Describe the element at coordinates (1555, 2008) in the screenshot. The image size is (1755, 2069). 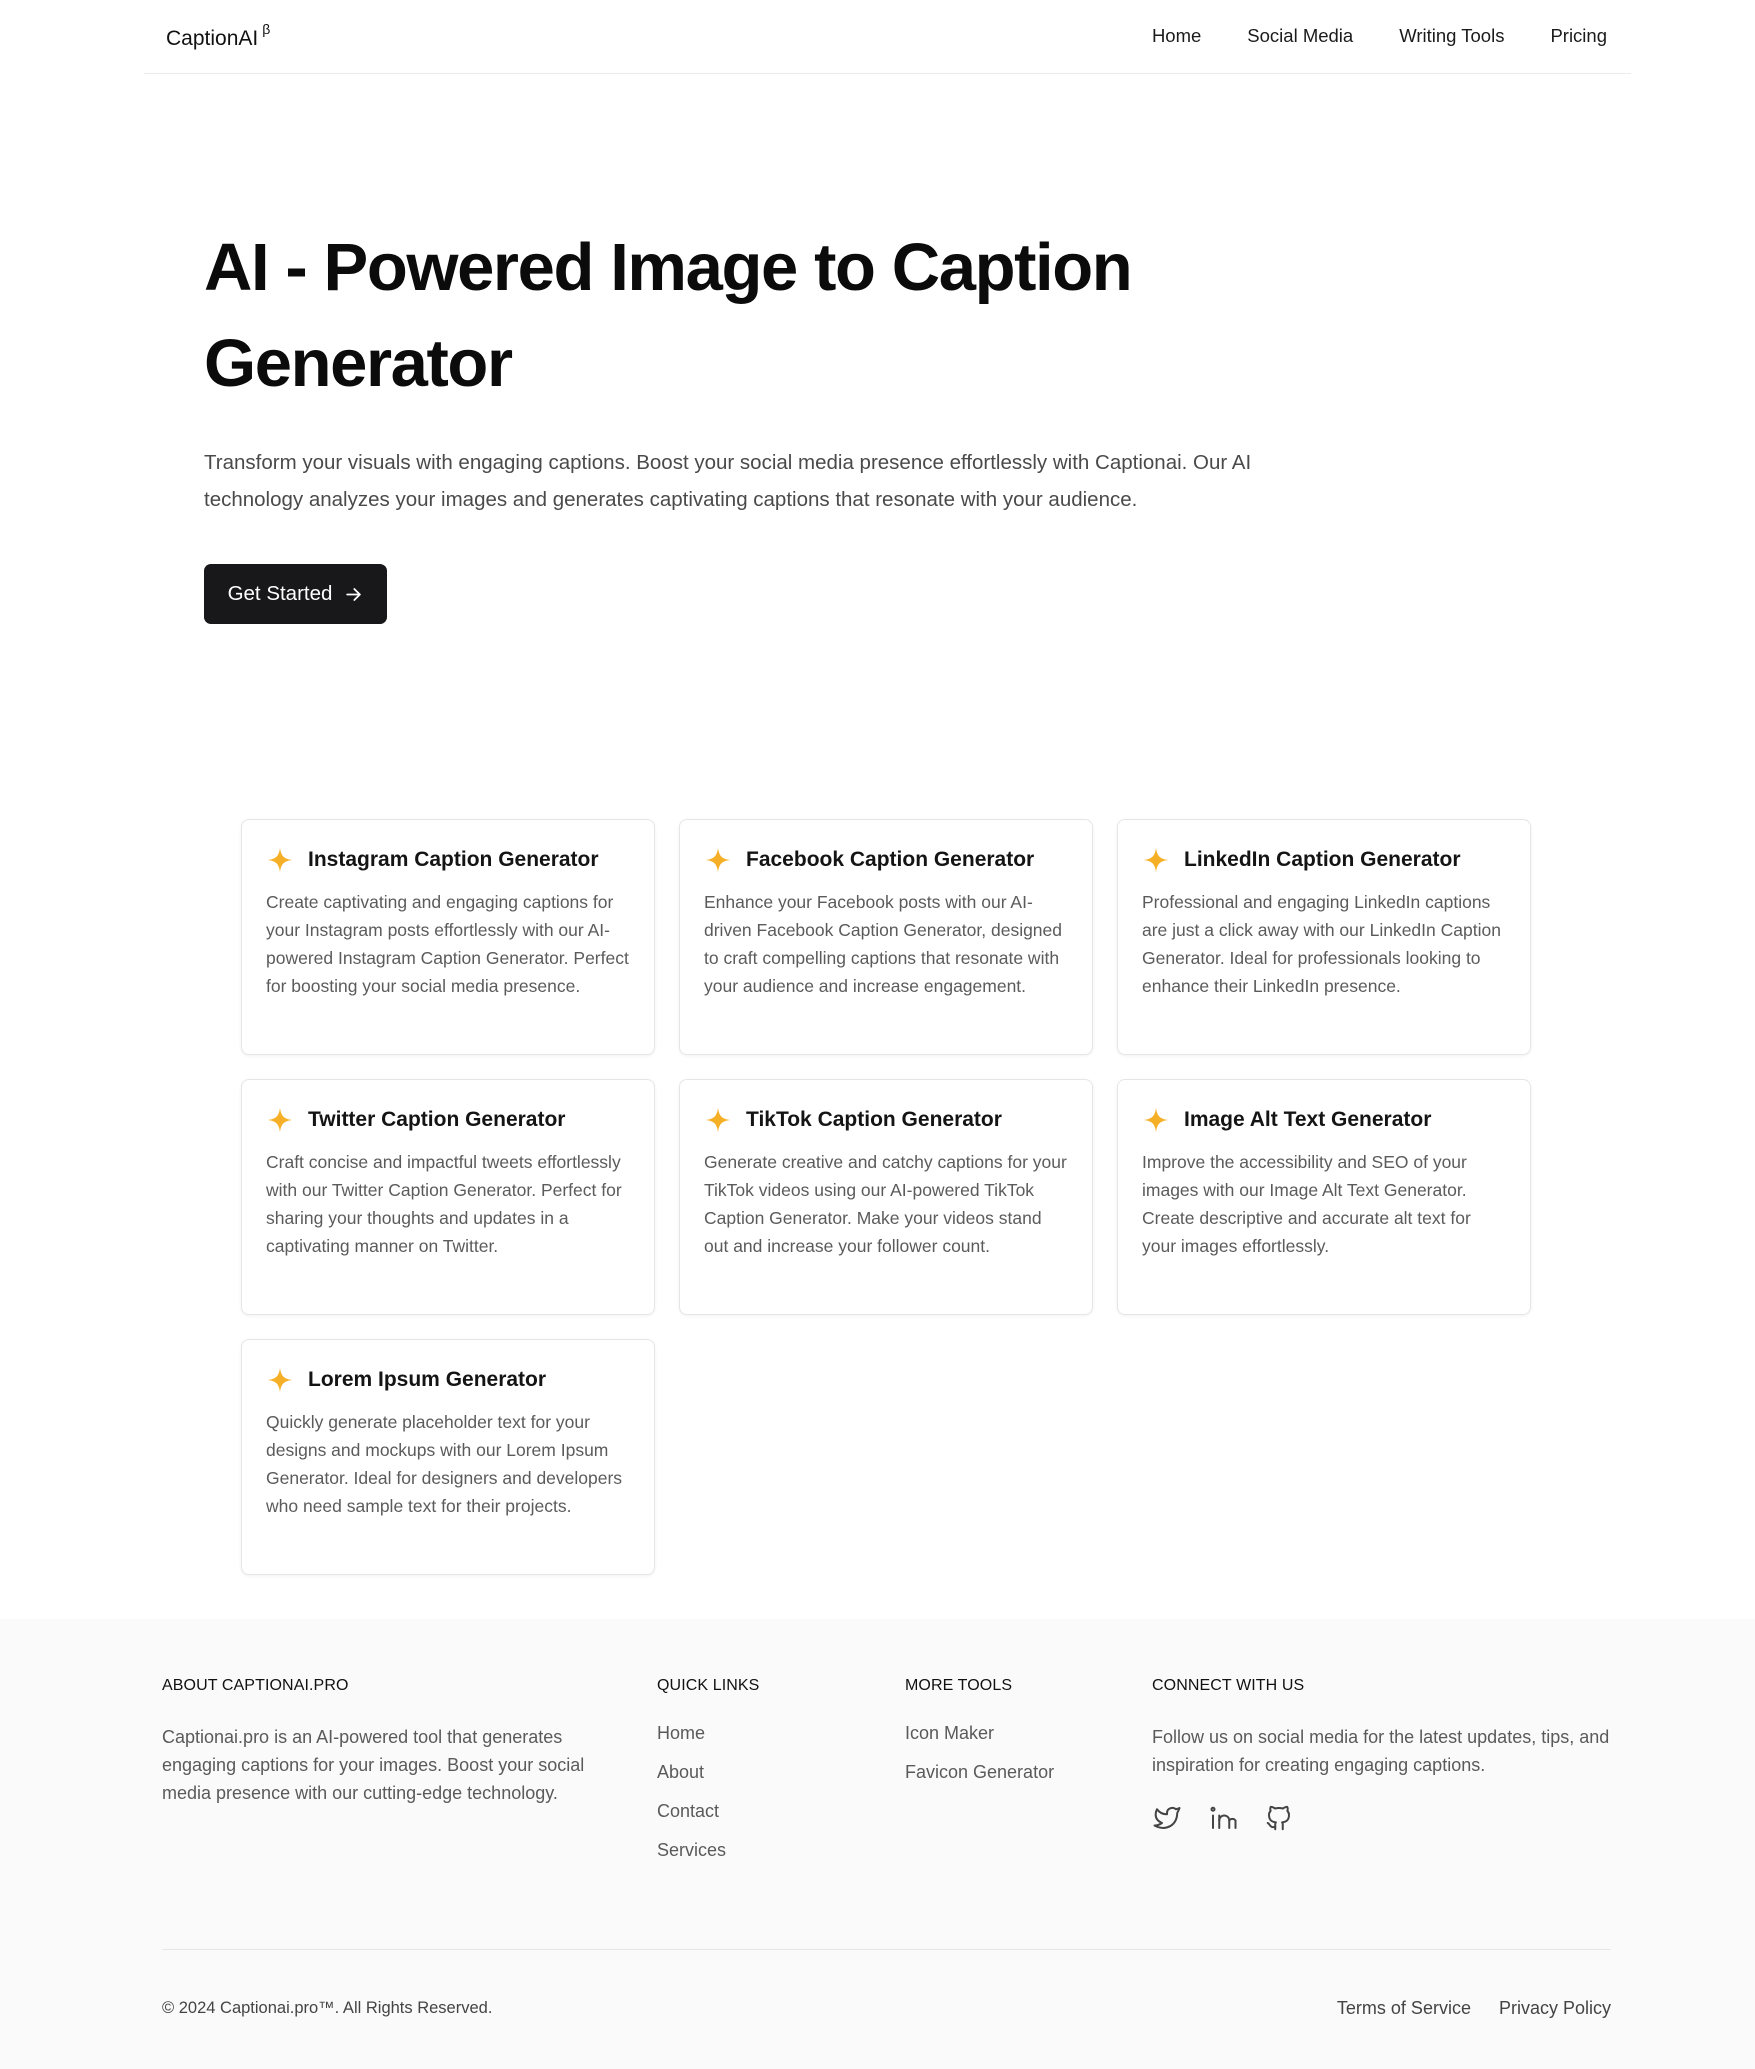
I see `privacy-policy-link: Privacy Policy` at that location.